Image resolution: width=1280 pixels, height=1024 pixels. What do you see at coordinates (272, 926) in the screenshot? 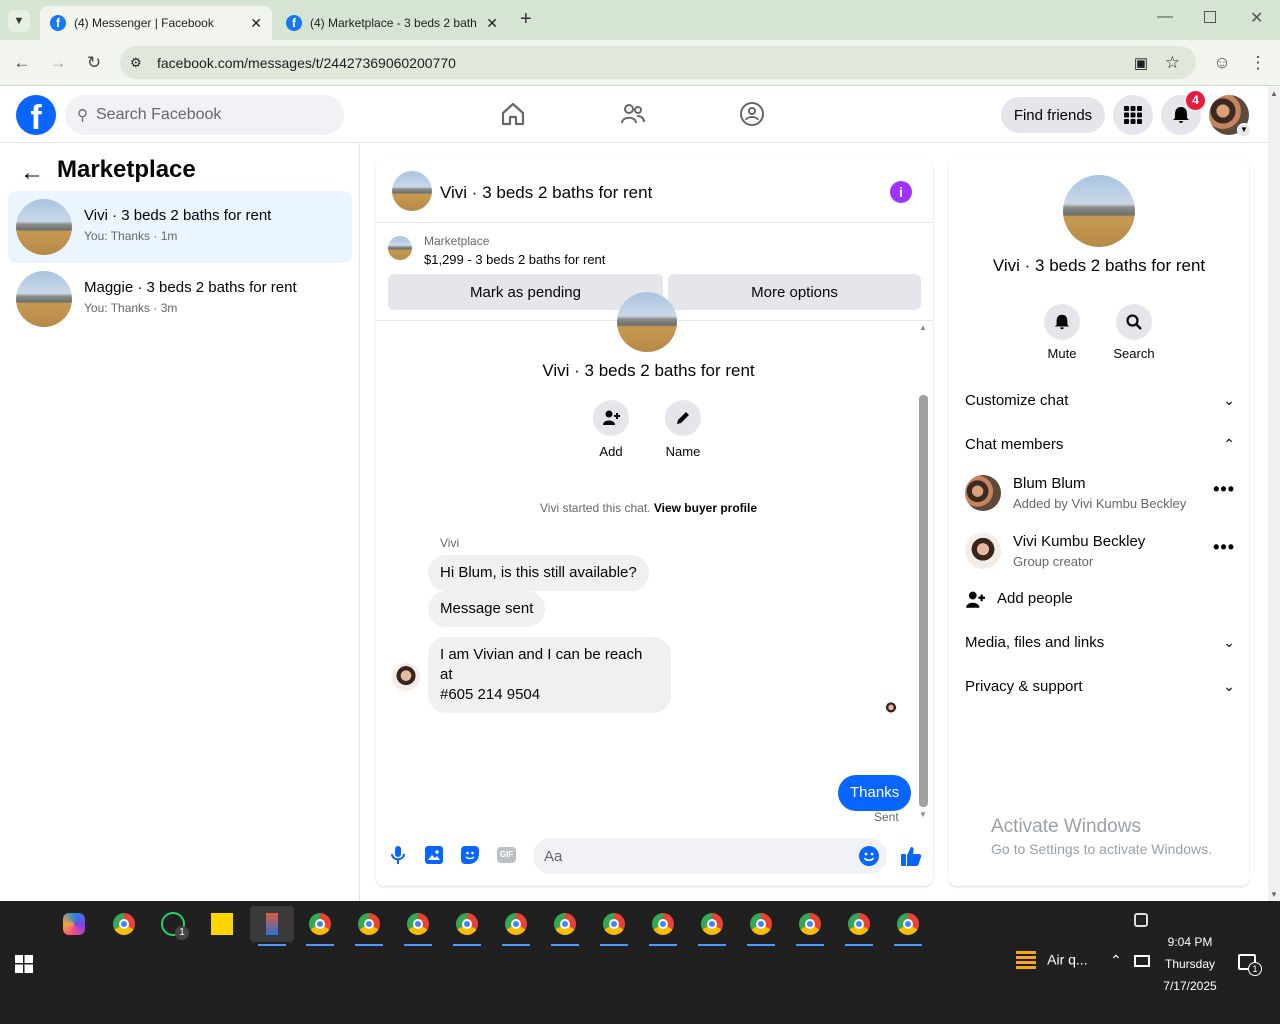
I see `snipping-tool-icon` at bounding box center [272, 926].